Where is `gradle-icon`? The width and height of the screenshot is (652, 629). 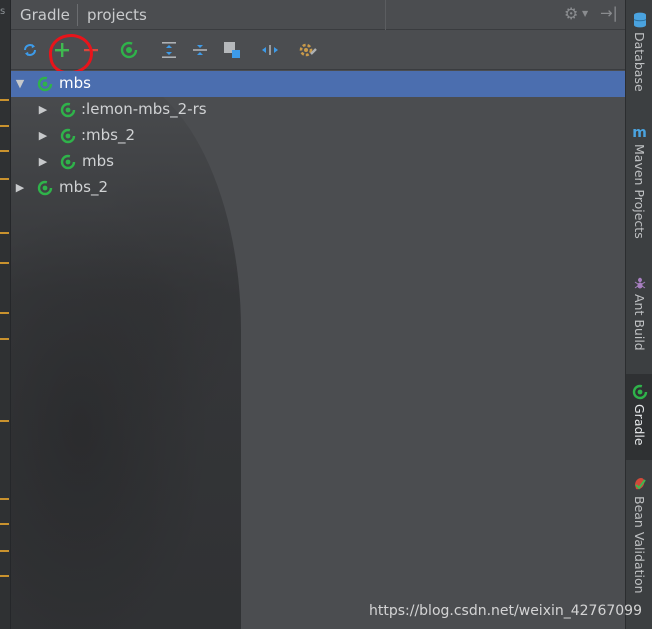
gradle-icon is located at coordinates (639, 392).